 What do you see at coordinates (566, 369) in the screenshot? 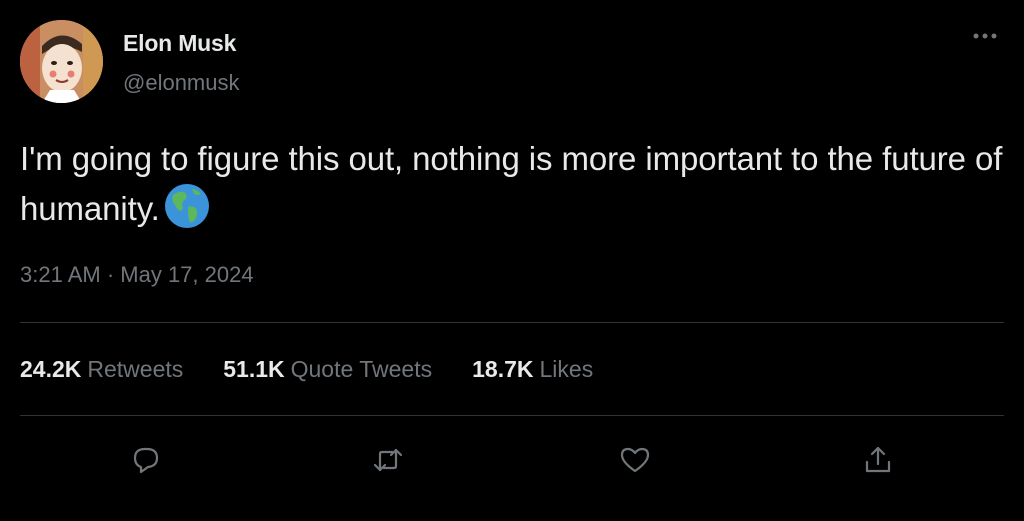
I see `likes-label: Likes` at bounding box center [566, 369].